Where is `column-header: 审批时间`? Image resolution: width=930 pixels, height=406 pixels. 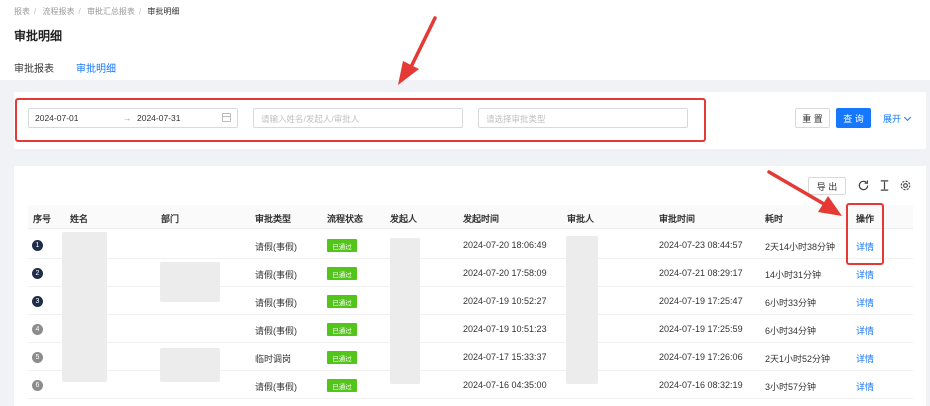
column-header: 审批时间 is located at coordinates (677, 219).